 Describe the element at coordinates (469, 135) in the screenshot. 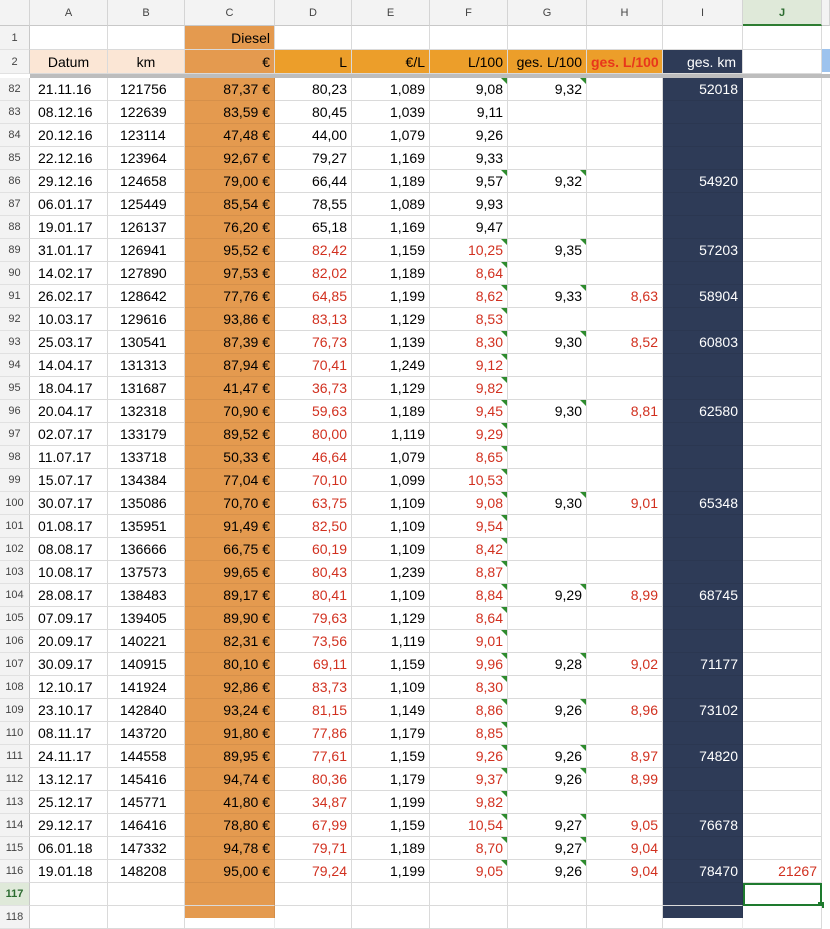

I see `cell-f84: 9,26` at that location.